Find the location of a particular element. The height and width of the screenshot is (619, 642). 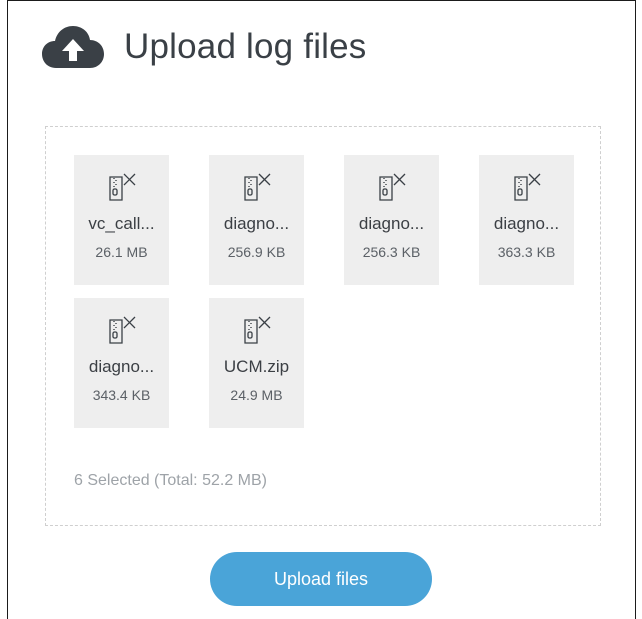

file-size: 256.3 KB is located at coordinates (391, 252).